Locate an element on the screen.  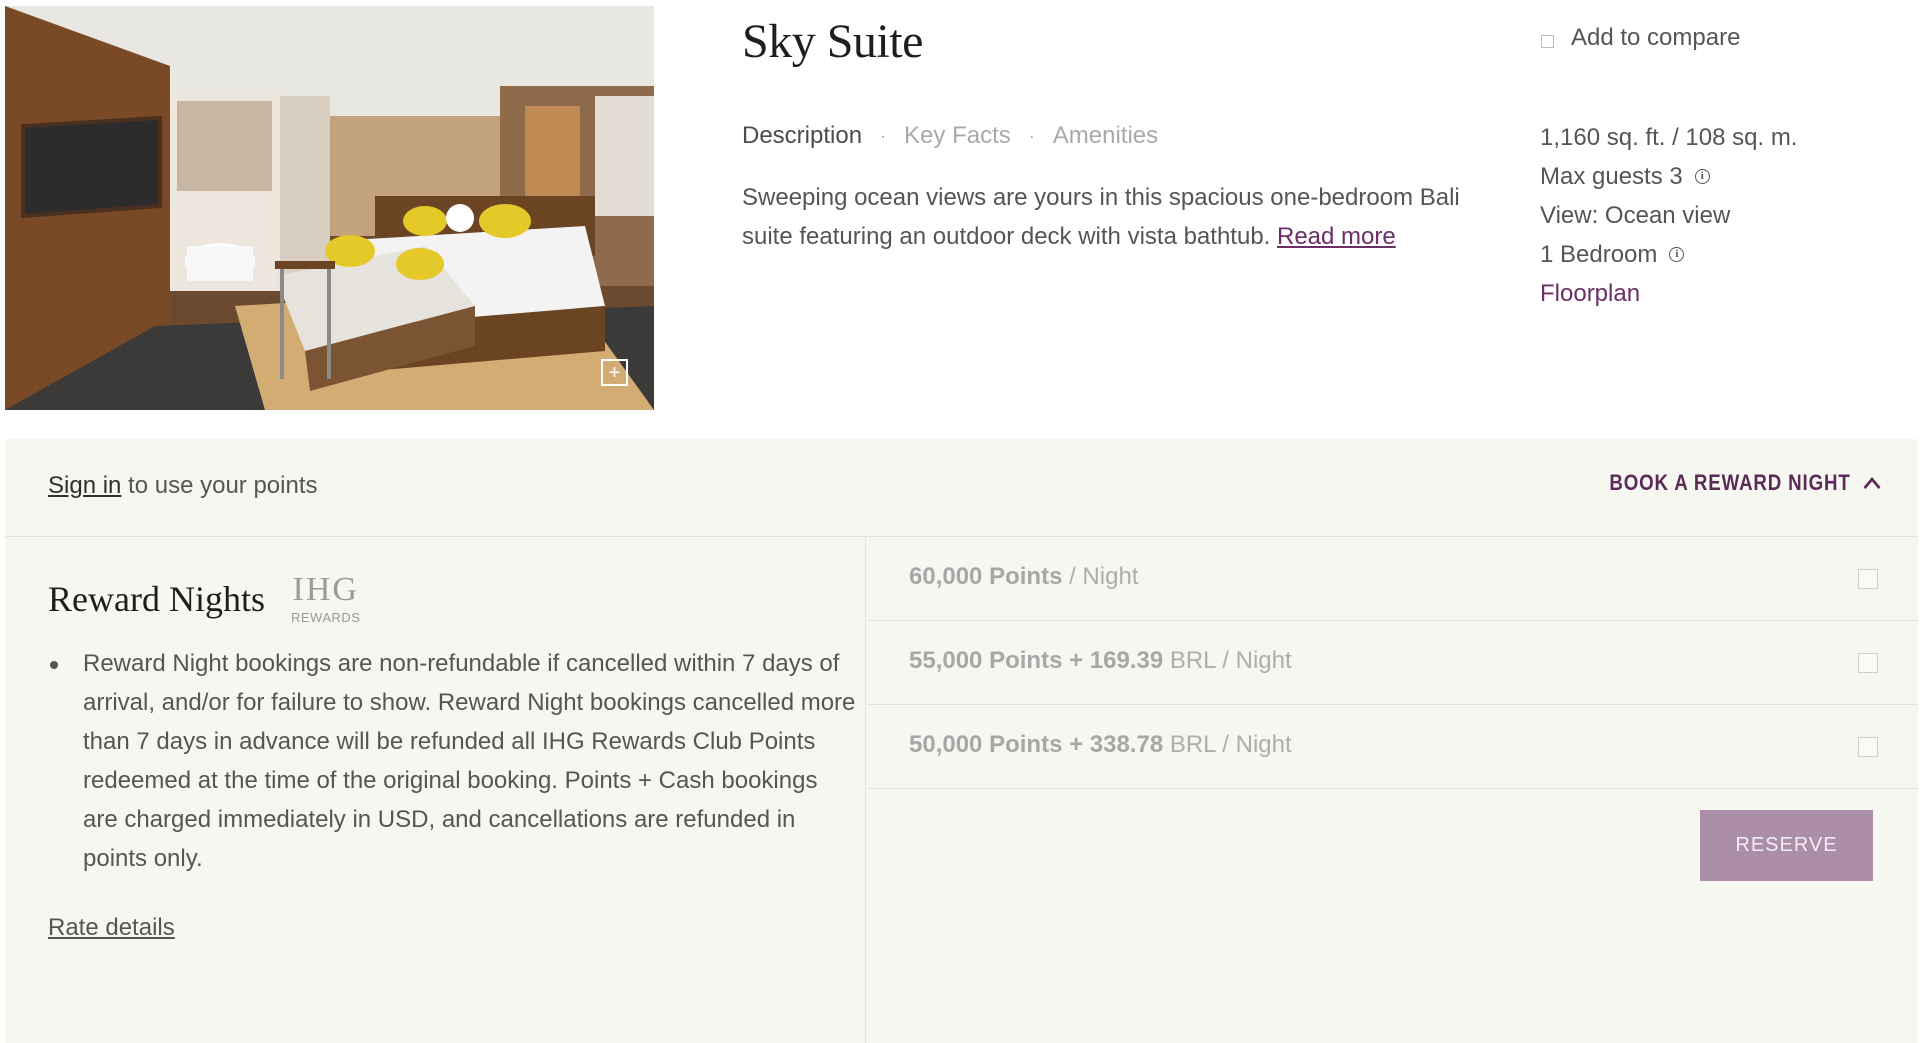
reward-nights-title: Reward Nights is located at coordinates (156, 599).